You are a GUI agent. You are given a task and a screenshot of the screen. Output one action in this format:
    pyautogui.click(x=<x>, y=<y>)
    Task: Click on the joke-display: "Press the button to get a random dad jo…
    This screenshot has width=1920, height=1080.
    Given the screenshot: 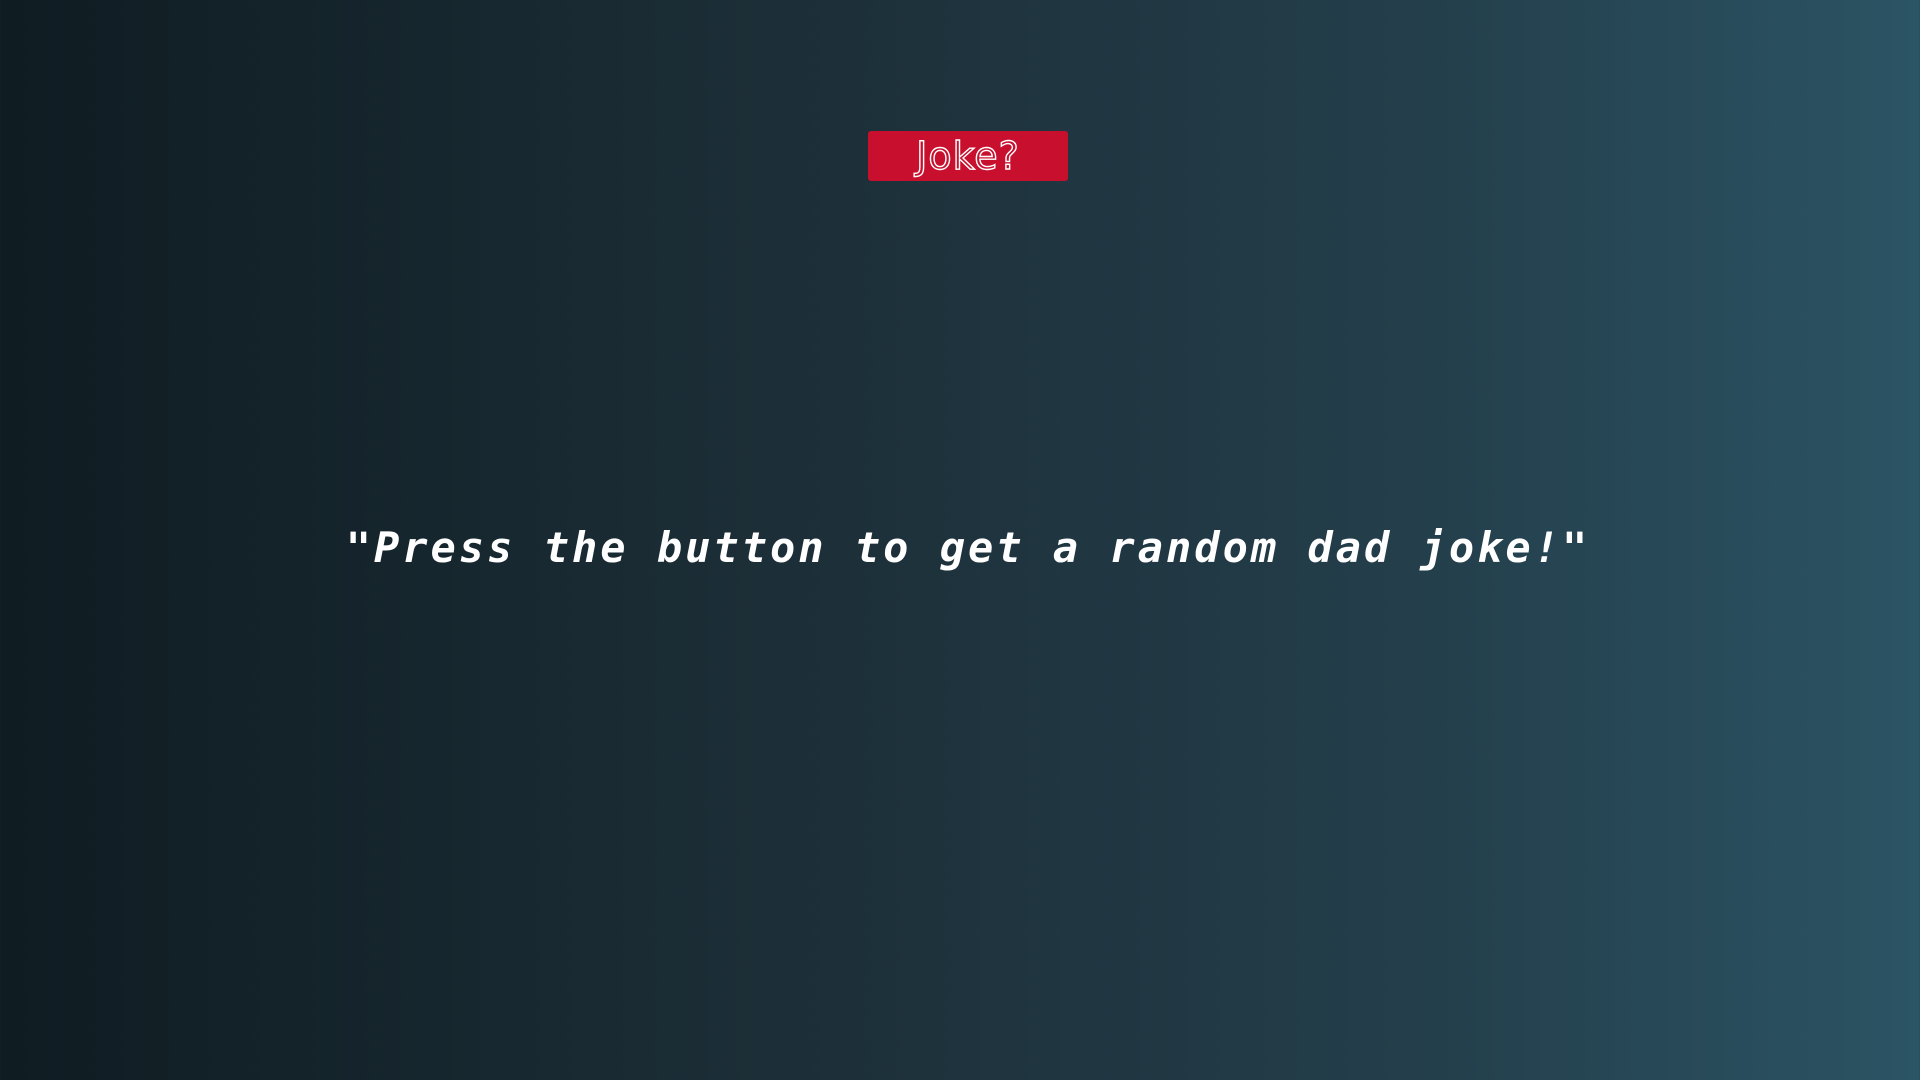 What is the action you would take?
    pyautogui.click(x=968, y=547)
    